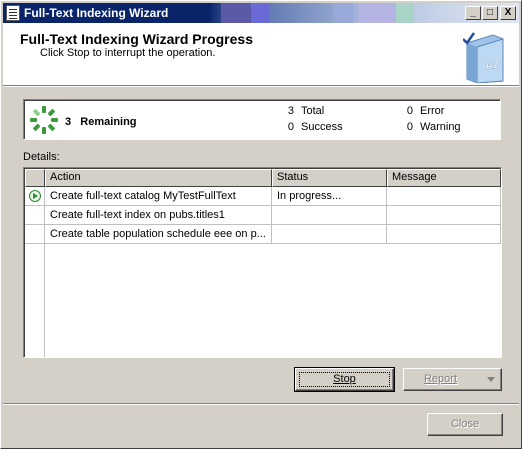 This screenshot has width=522, height=449. I want to click on column-header-action: Action, so click(158, 178).